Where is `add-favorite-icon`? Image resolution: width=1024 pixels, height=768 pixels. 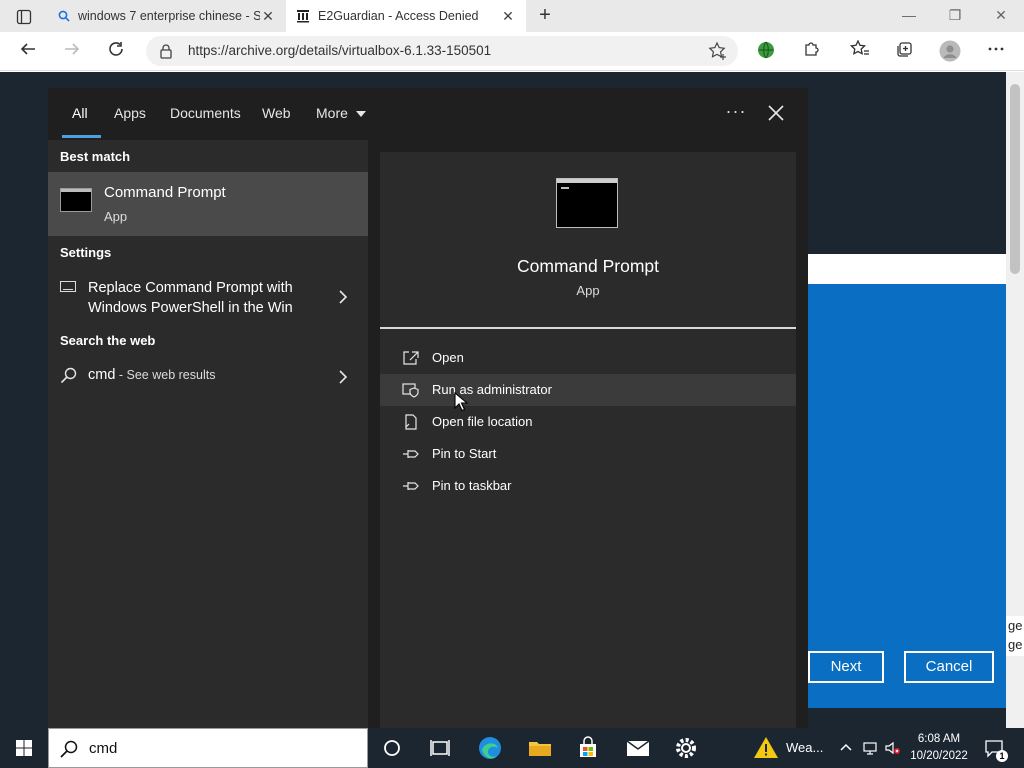 add-favorite-icon is located at coordinates (718, 51).